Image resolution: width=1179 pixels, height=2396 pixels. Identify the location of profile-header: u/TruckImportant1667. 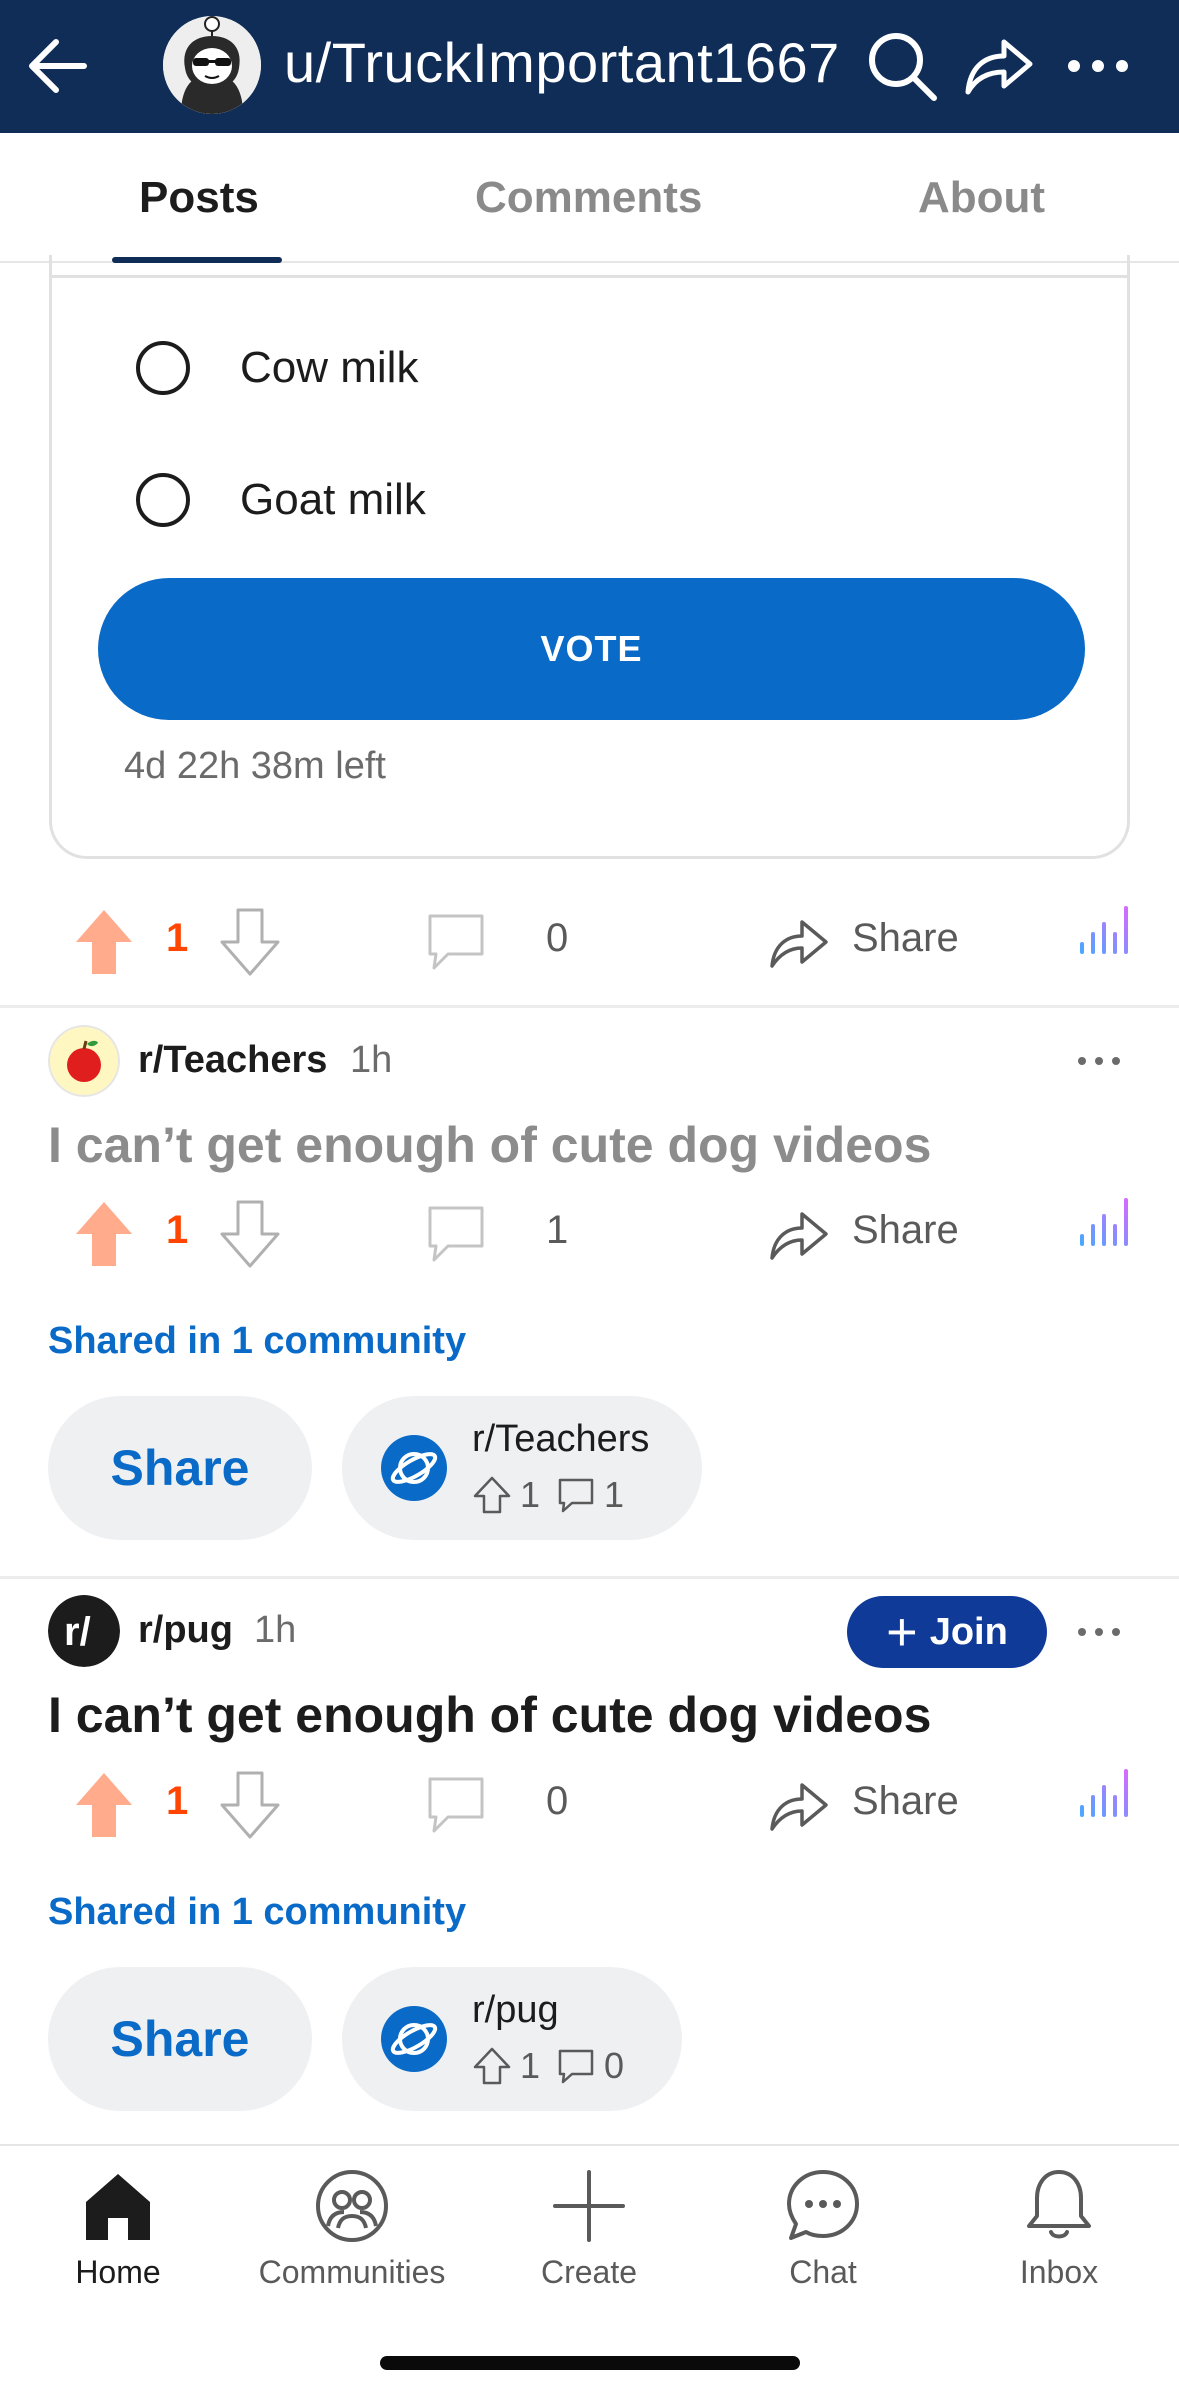
(589, 66).